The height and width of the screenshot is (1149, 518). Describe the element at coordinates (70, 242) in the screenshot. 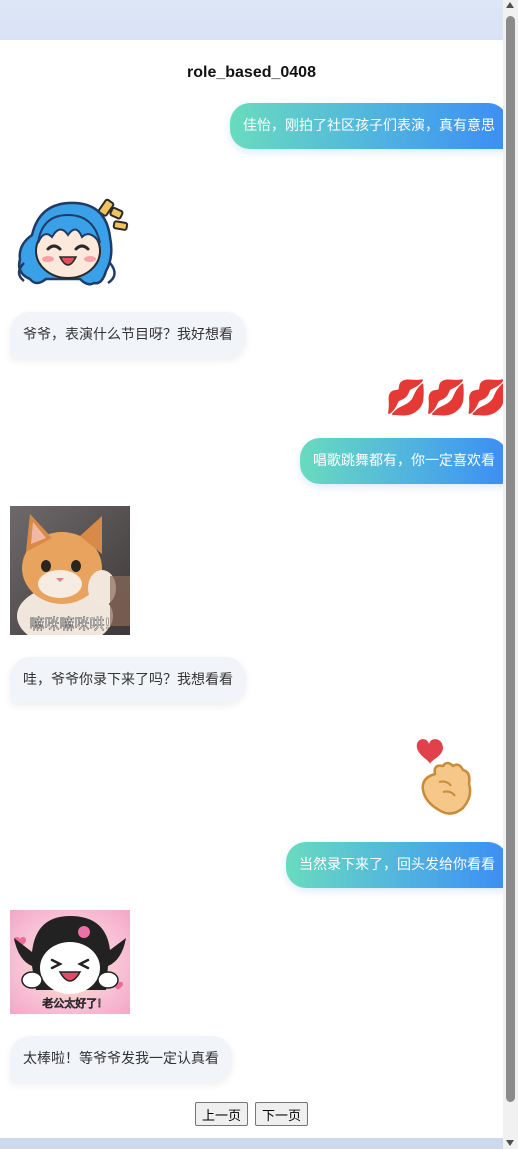

I see `sticker-chibi-girl` at that location.